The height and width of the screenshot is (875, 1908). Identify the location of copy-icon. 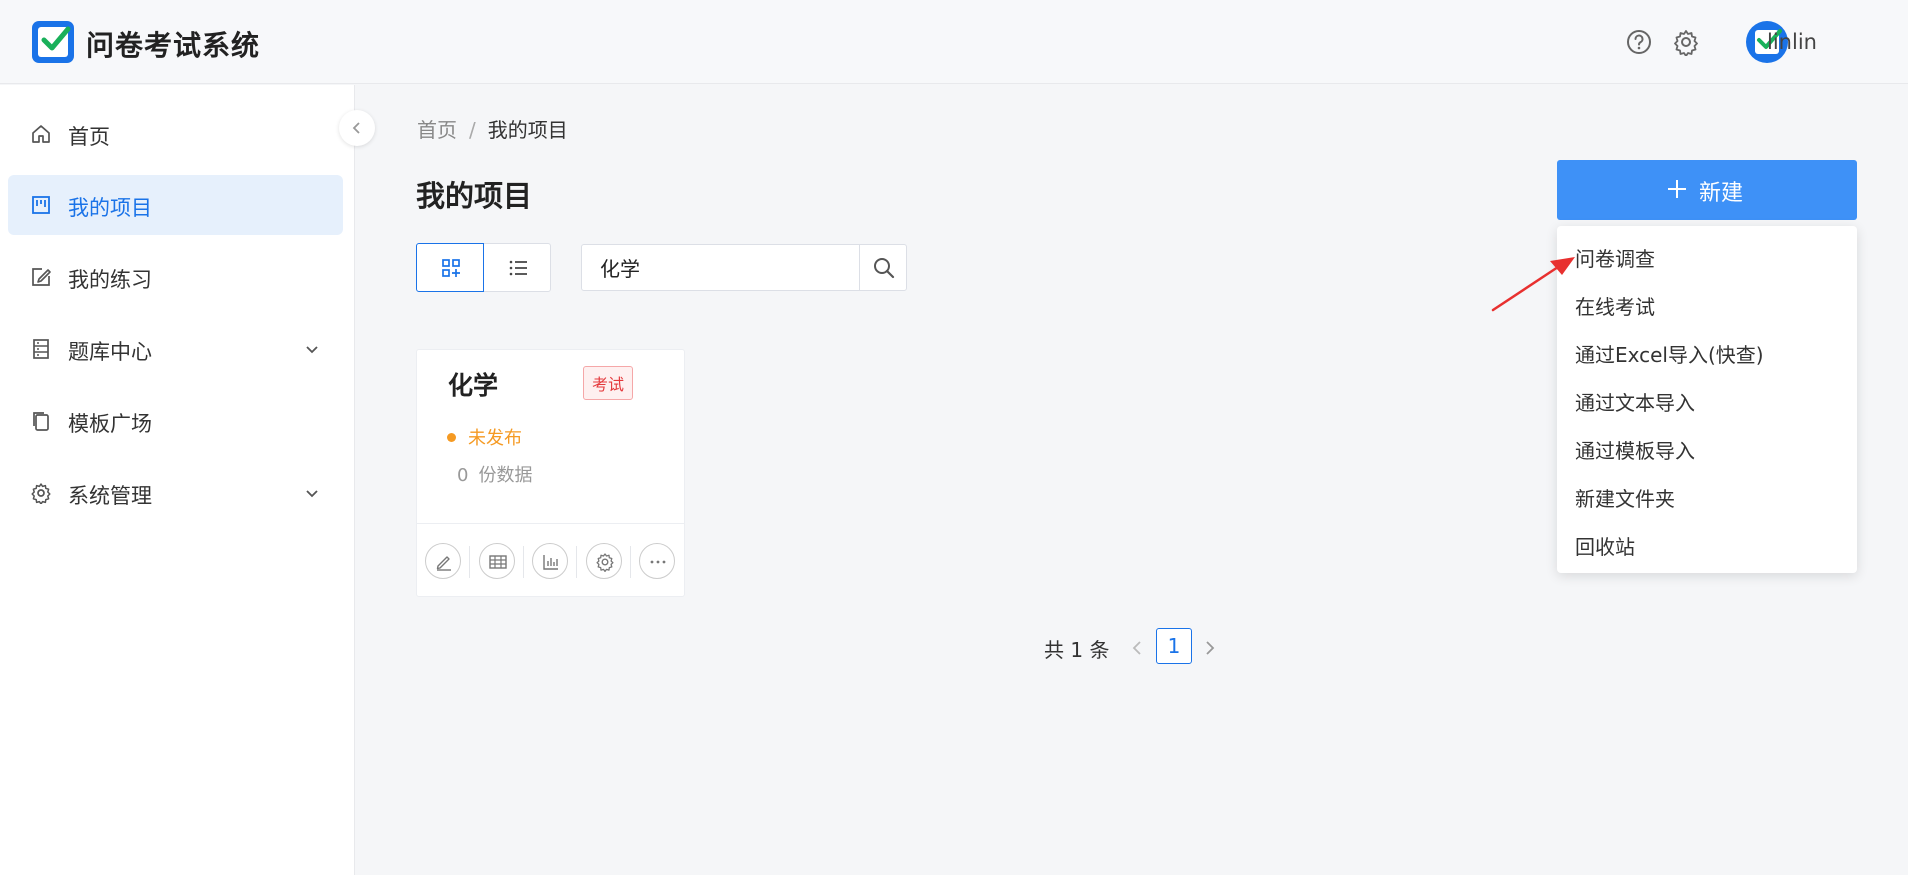
(41, 421).